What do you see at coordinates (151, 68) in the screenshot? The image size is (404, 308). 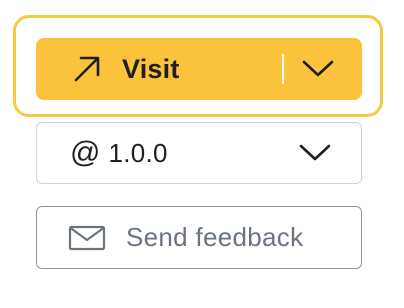 I see `visit-label: Visit` at bounding box center [151, 68].